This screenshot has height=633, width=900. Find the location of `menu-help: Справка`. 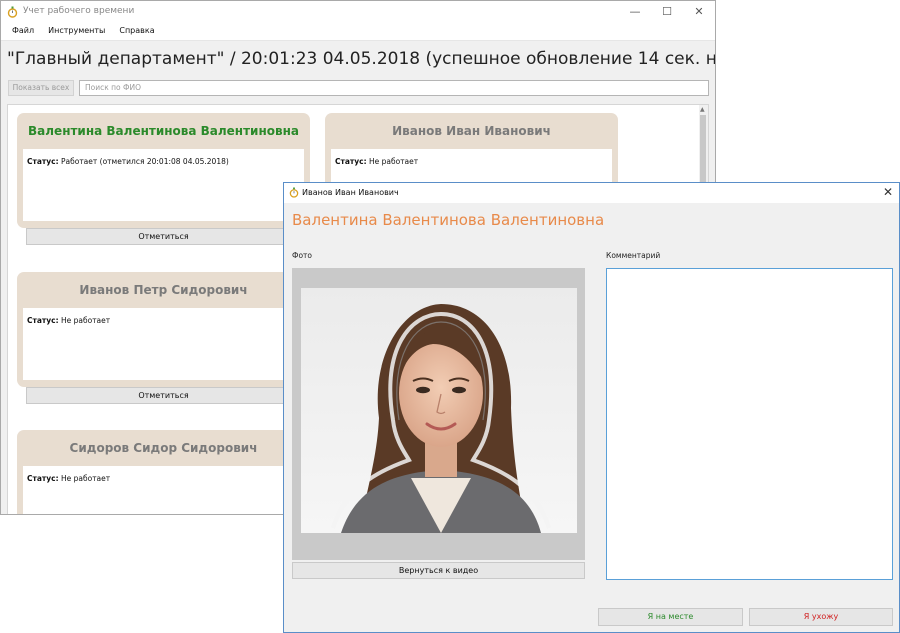

menu-help: Справка is located at coordinates (136, 31).